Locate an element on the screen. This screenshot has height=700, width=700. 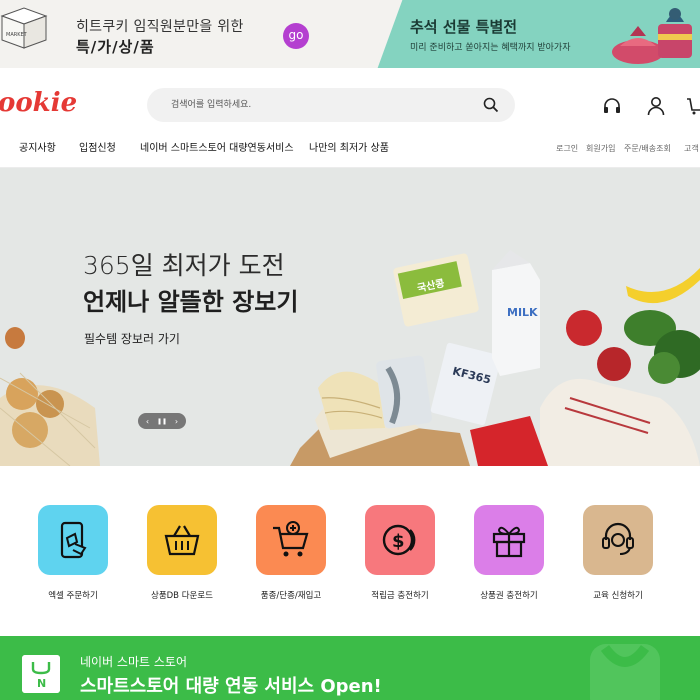
login-link: 로그인 is located at coordinates (567, 148).